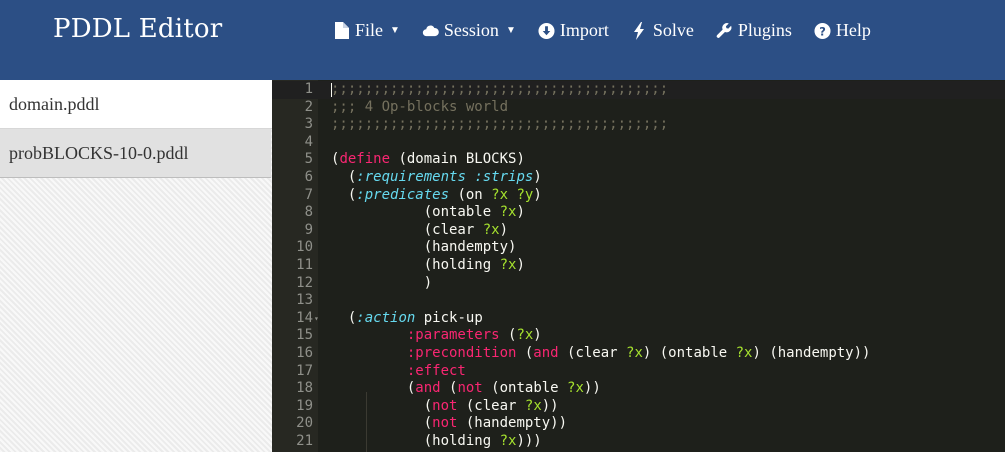  What do you see at coordinates (369, 30) in the screenshot?
I see `menu-file-label: File` at bounding box center [369, 30].